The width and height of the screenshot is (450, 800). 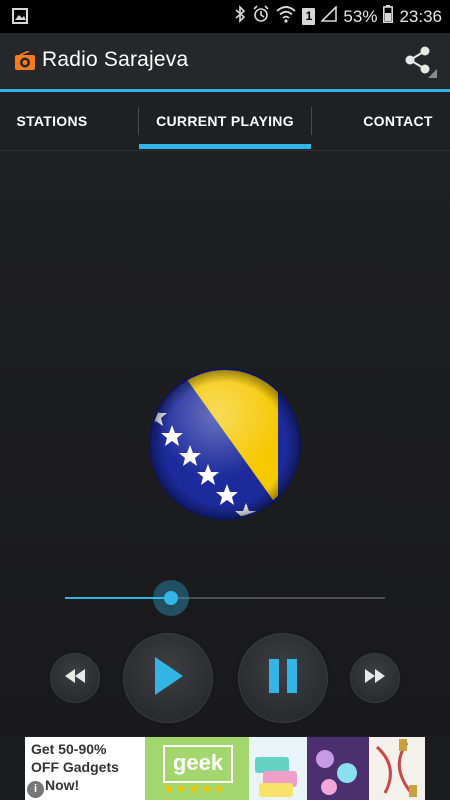 I want to click on rewind-icon, so click(x=75, y=678).